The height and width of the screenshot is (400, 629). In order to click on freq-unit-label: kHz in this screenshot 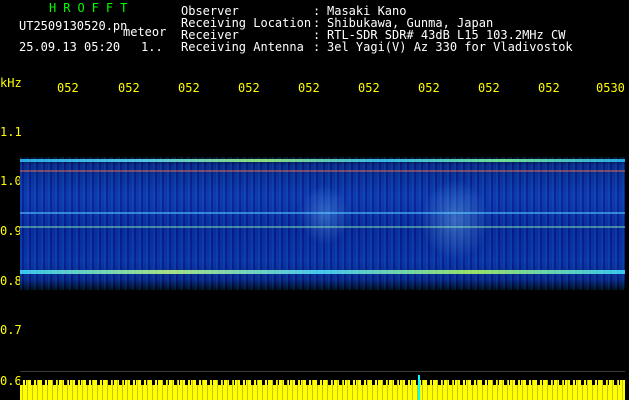, I will do `click(11, 83)`.